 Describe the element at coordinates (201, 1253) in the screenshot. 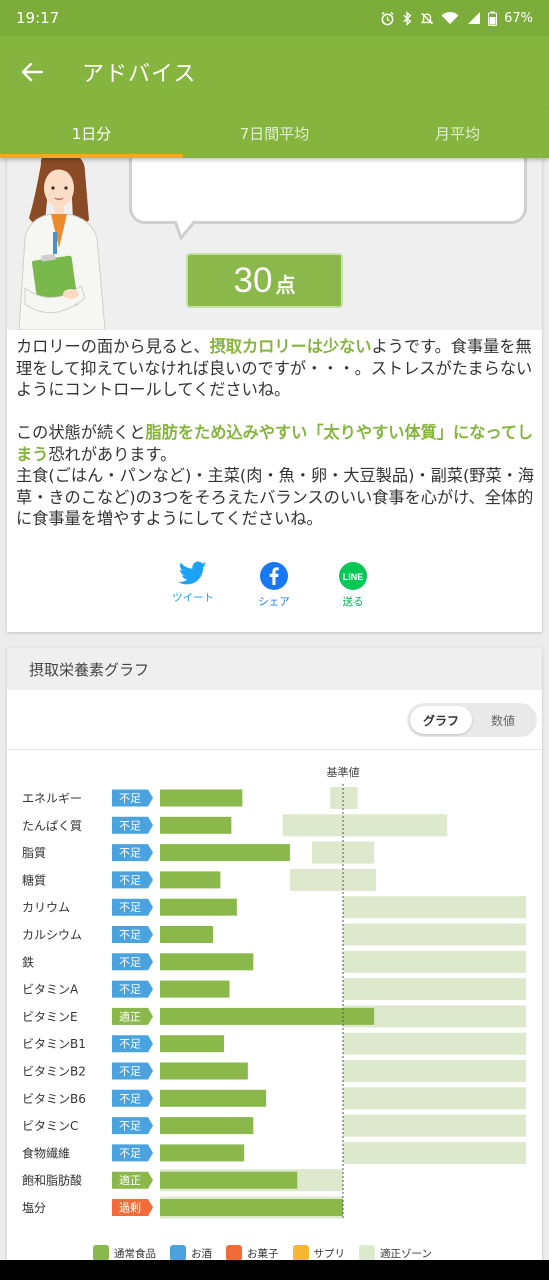

I see `legend-label: お酒` at that location.